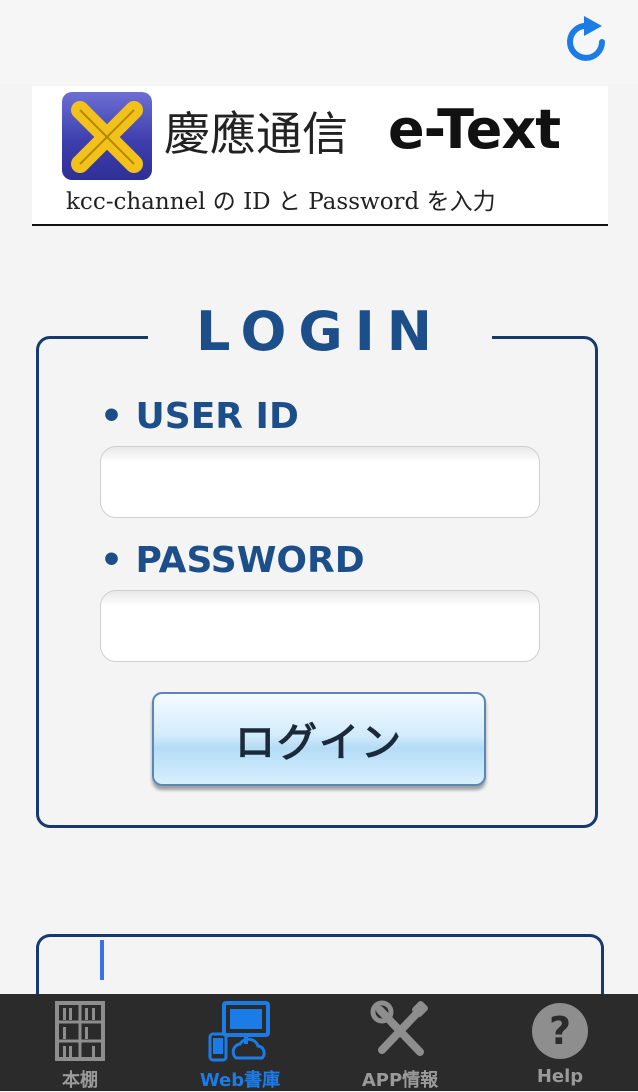 This screenshot has height=1092, width=638. What do you see at coordinates (199, 416) in the screenshot?
I see `user-id-label: • USER ID` at bounding box center [199, 416].